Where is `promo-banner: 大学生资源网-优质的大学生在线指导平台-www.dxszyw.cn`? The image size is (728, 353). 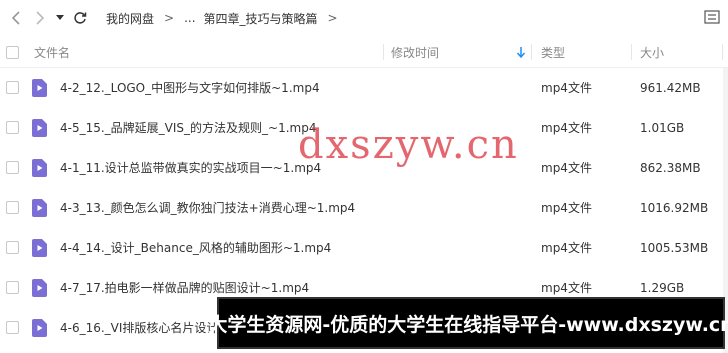 promo-banner: 大学生资源网-优质的大学生在线指导平台-www.dxszyw.cn is located at coordinates (468, 323).